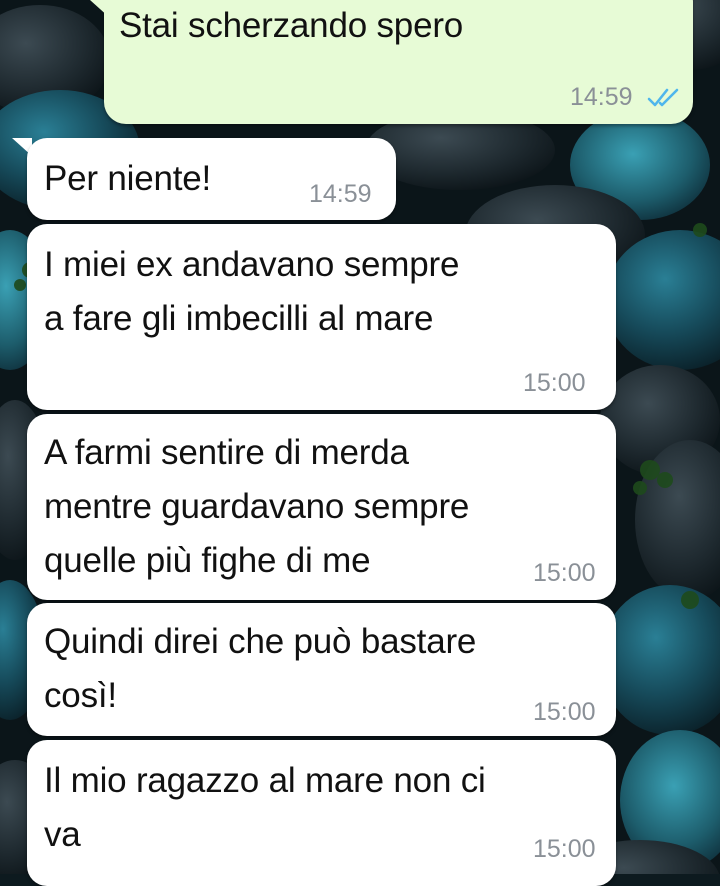  I want to click on message-bubble-incoming: Il mio ragazzo al mare non ci va 15:00, so click(321, 813).